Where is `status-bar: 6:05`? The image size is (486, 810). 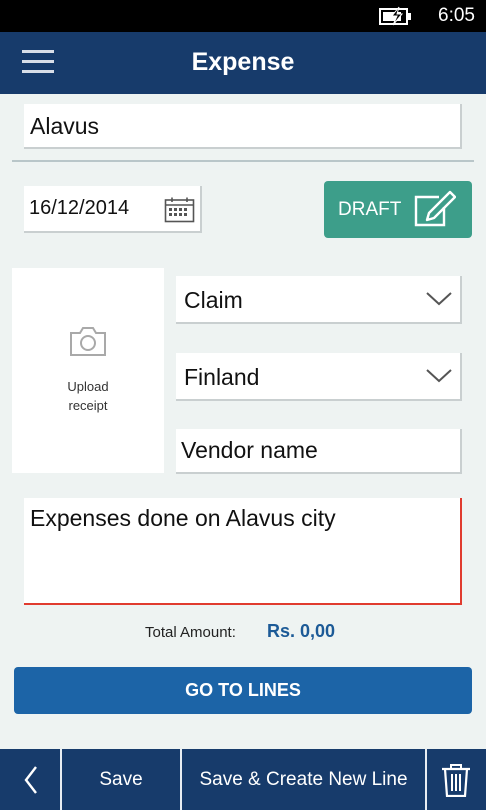 status-bar: 6:05 is located at coordinates (243, 16).